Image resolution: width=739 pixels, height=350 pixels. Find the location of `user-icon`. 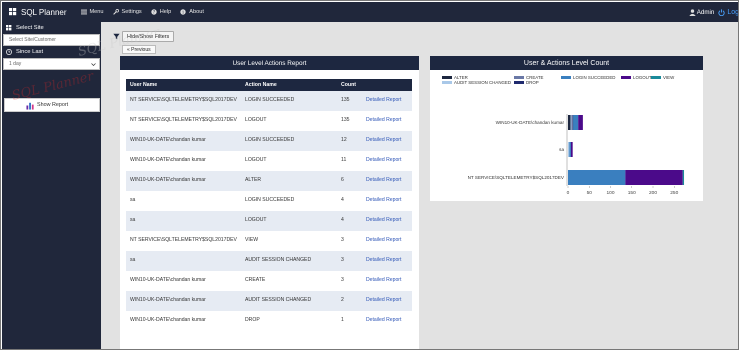

user-icon is located at coordinates (692, 12).